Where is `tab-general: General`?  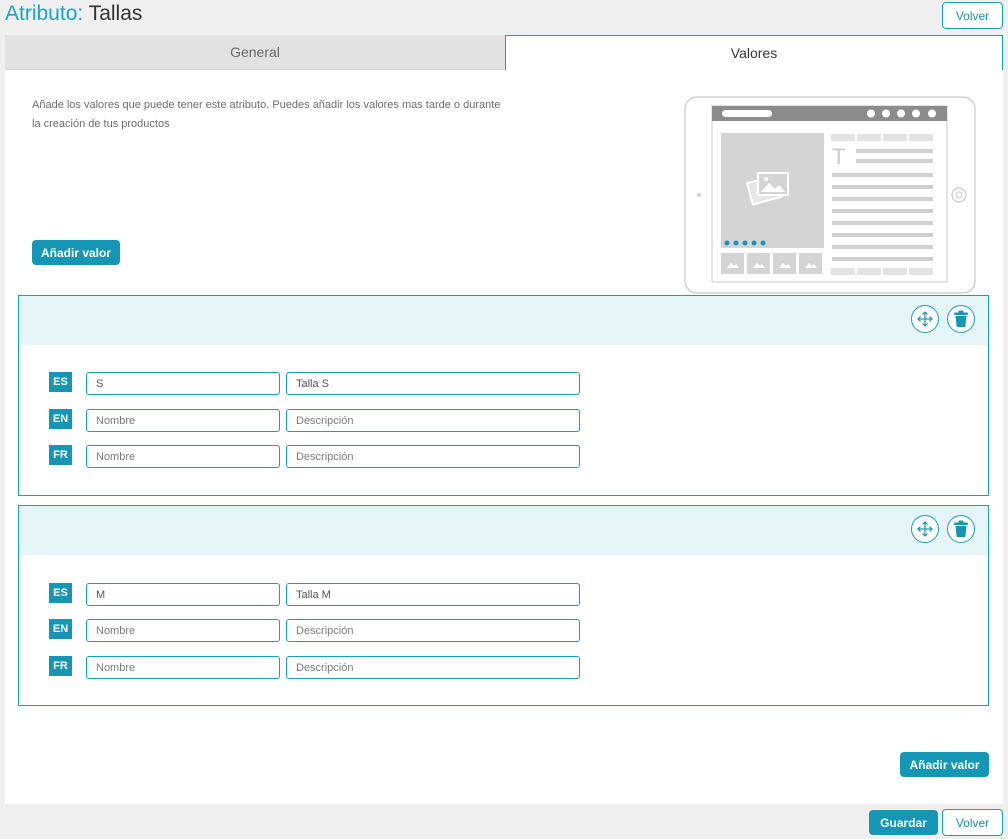 tab-general: General is located at coordinates (255, 52).